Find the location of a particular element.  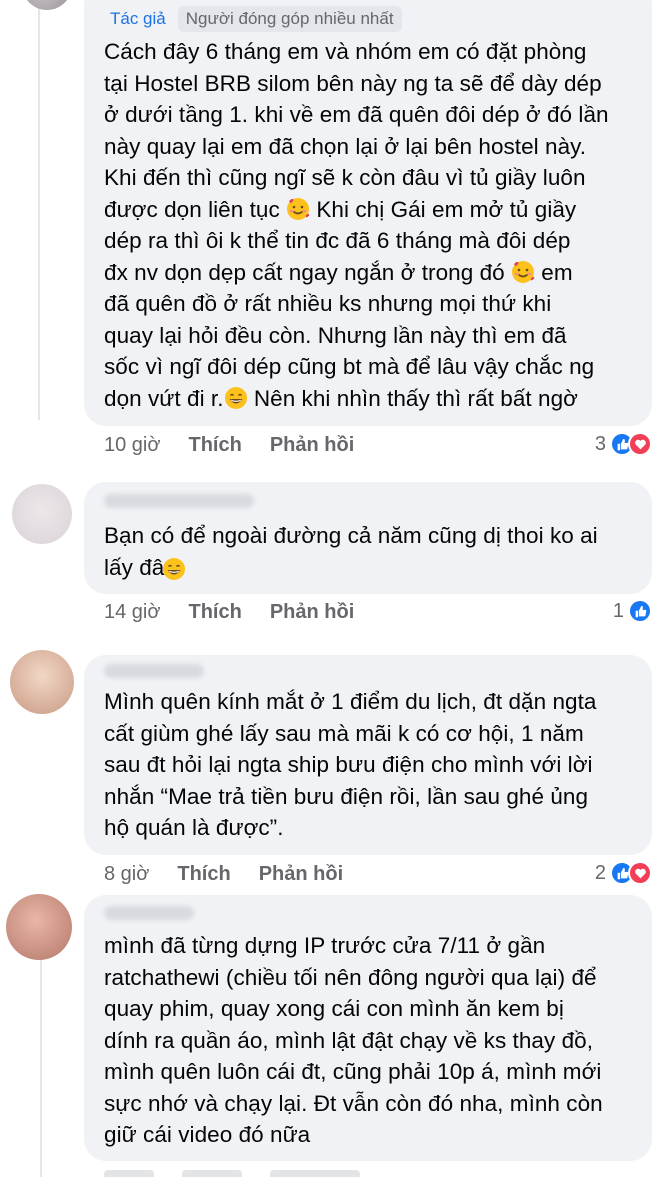

top-contributor-badge: Người đóng góp nhiều nhất is located at coordinates (289, 19).